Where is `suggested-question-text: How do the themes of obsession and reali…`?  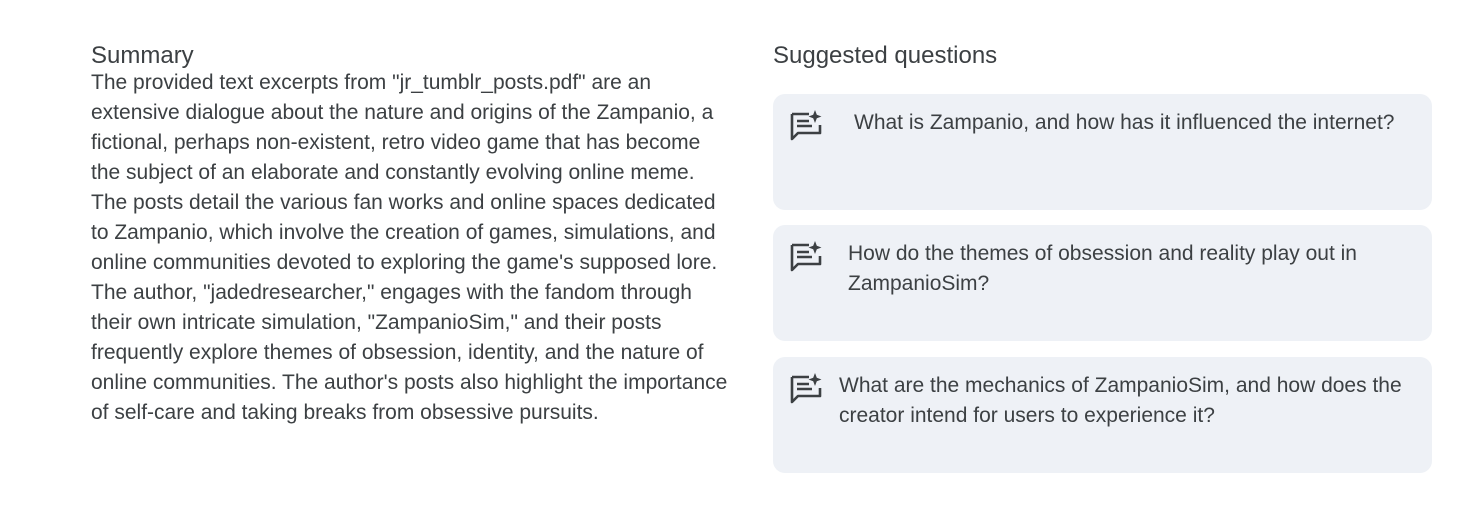 suggested-question-text: How do the themes of obsession and reali… is located at coordinates (1102, 268).